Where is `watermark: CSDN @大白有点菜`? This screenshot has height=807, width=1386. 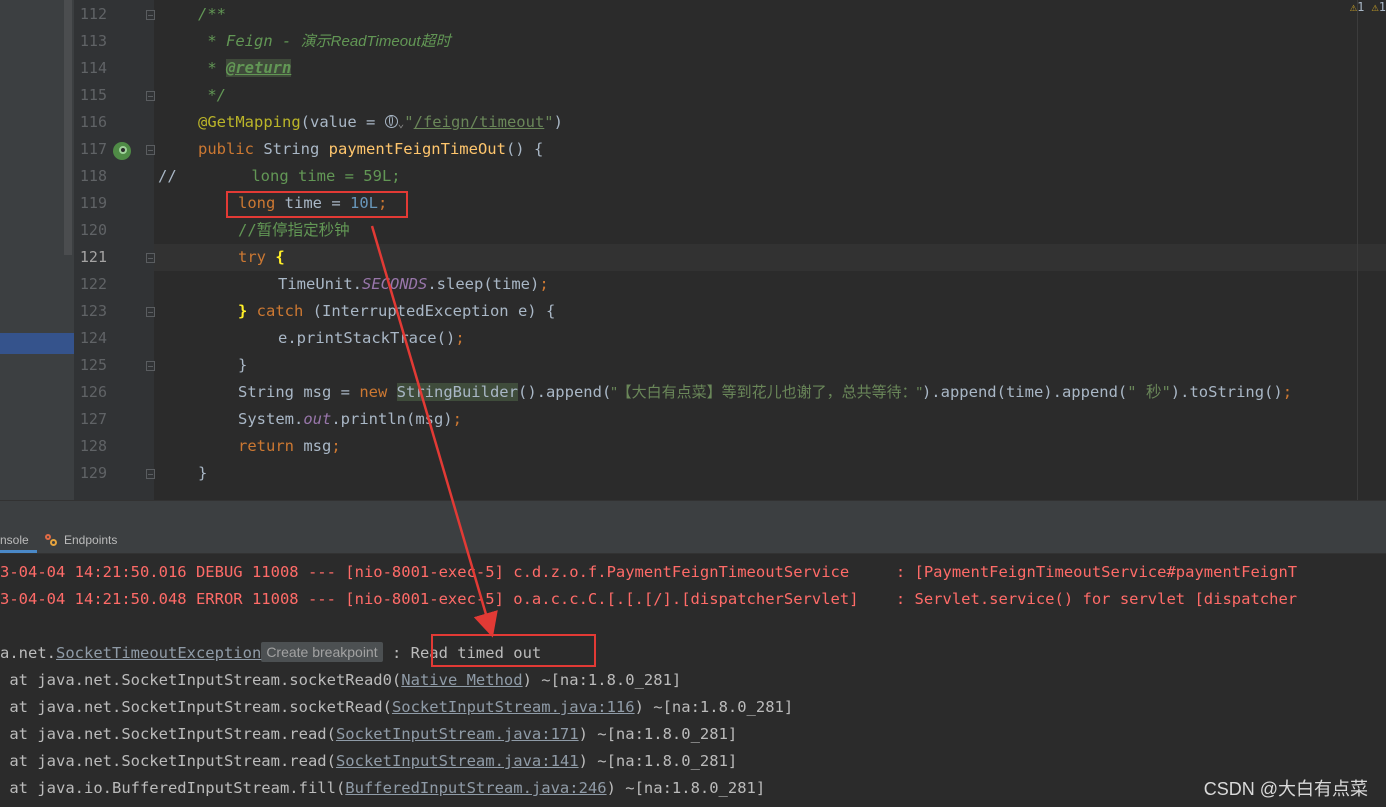 watermark: CSDN @大白有点菜 is located at coordinates (1285, 789).